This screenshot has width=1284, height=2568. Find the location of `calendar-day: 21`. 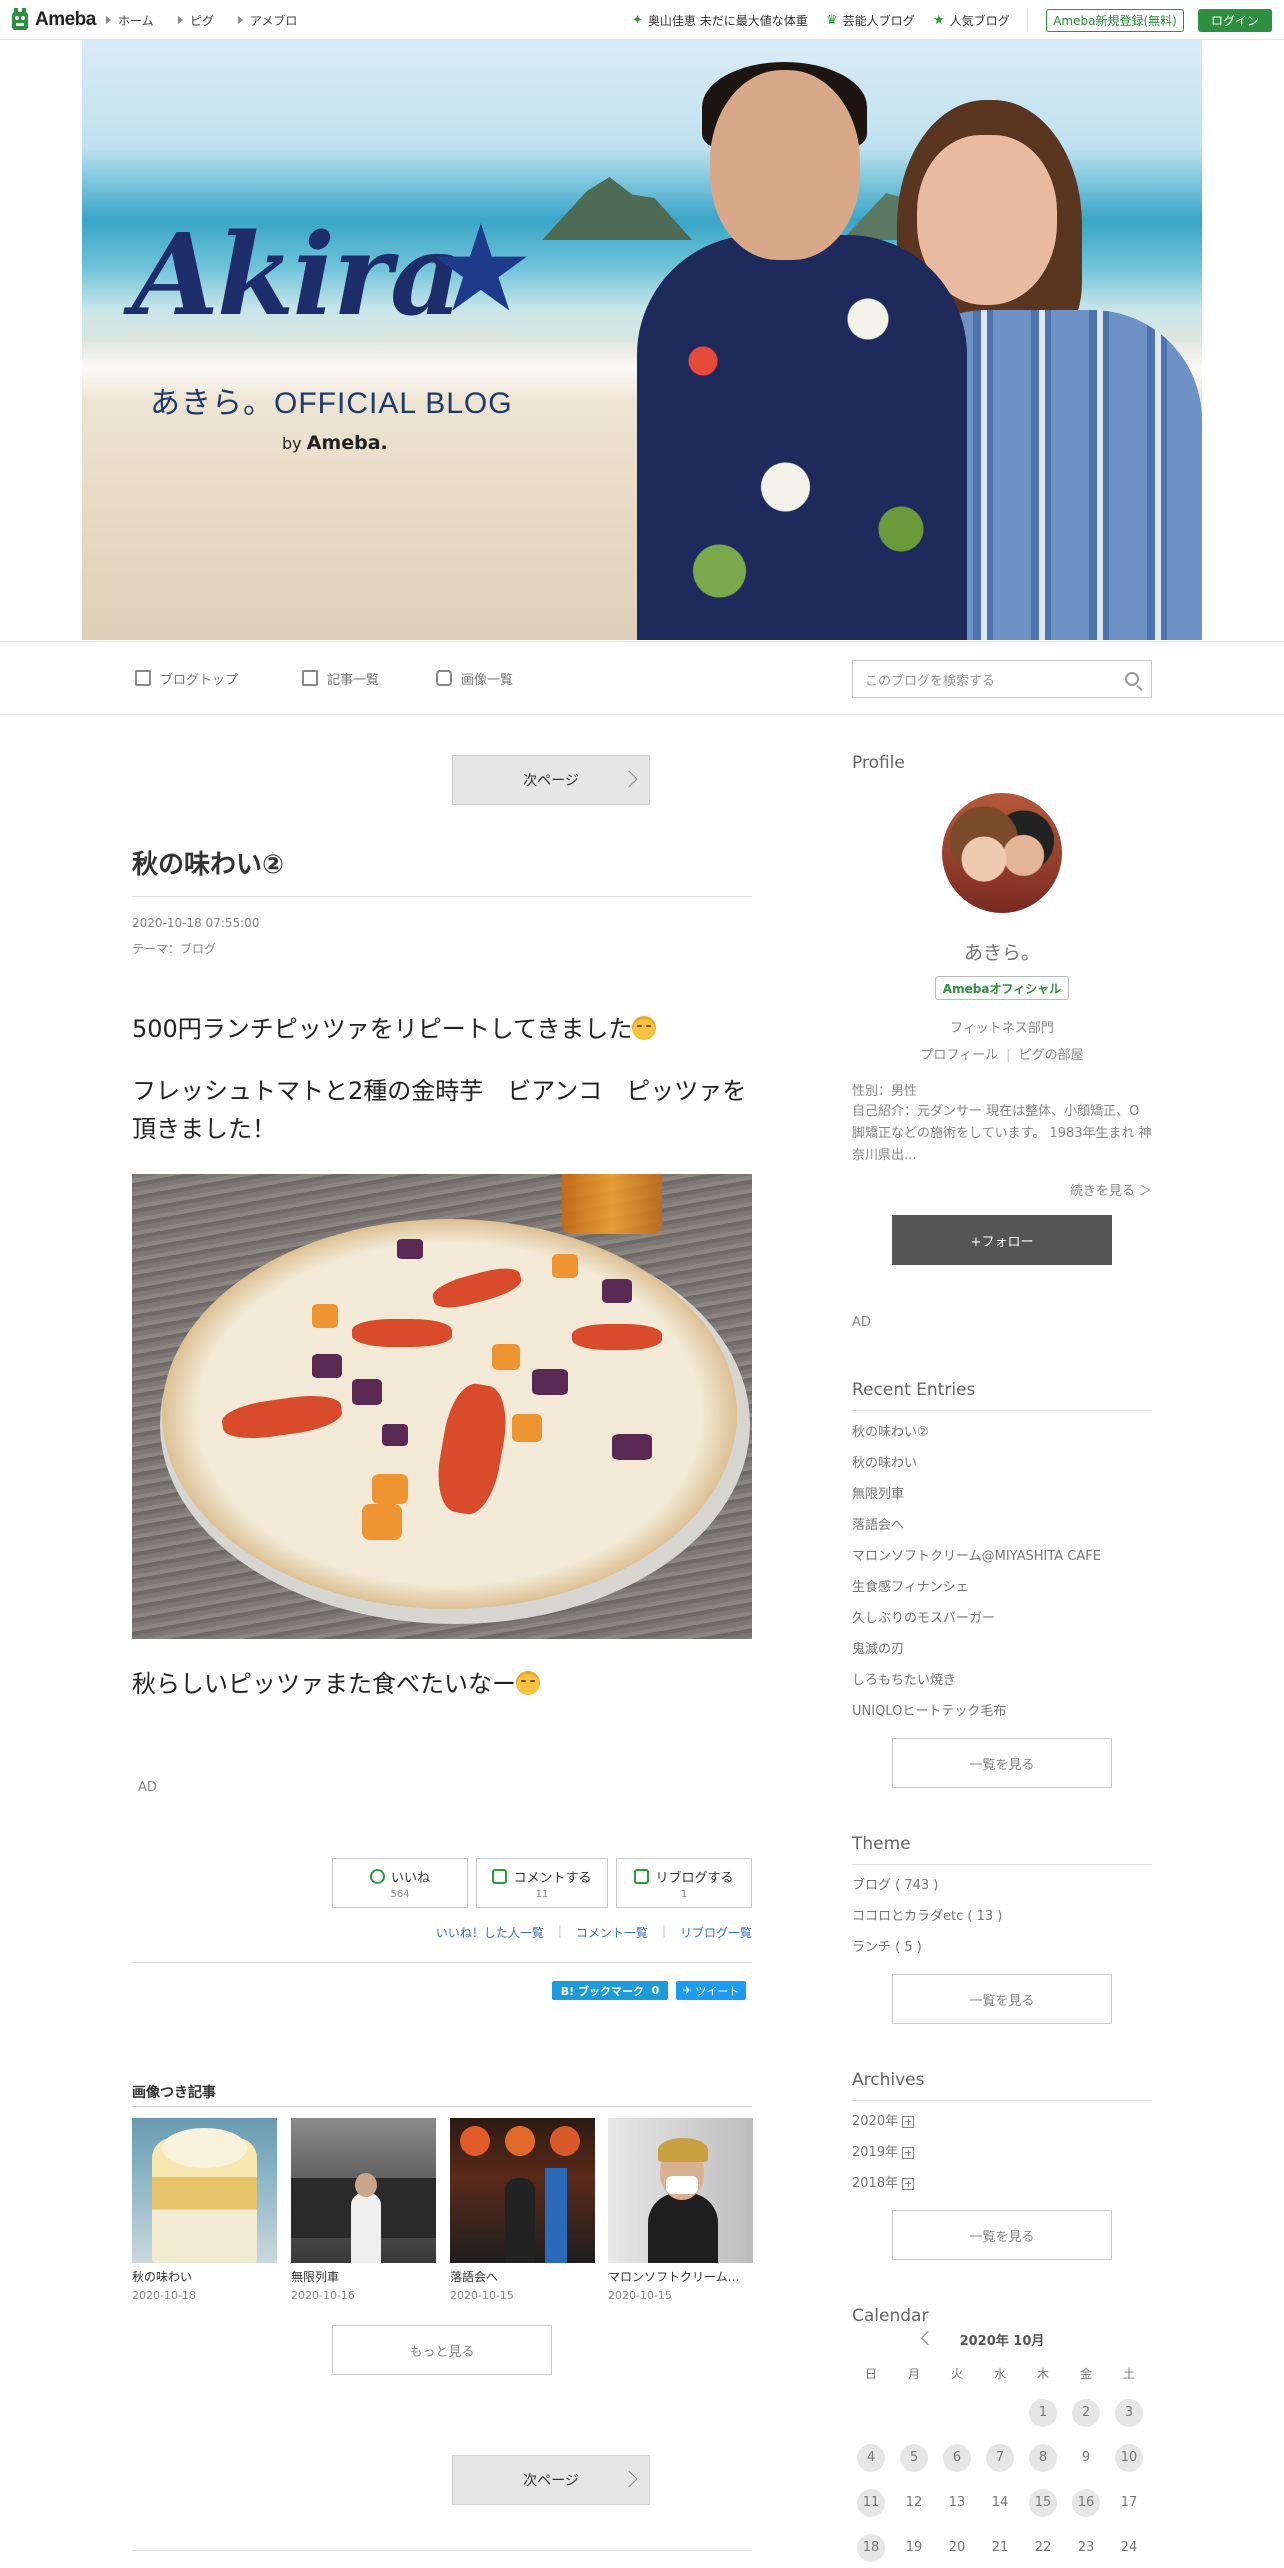

calendar-day: 21 is located at coordinates (1000, 2547).